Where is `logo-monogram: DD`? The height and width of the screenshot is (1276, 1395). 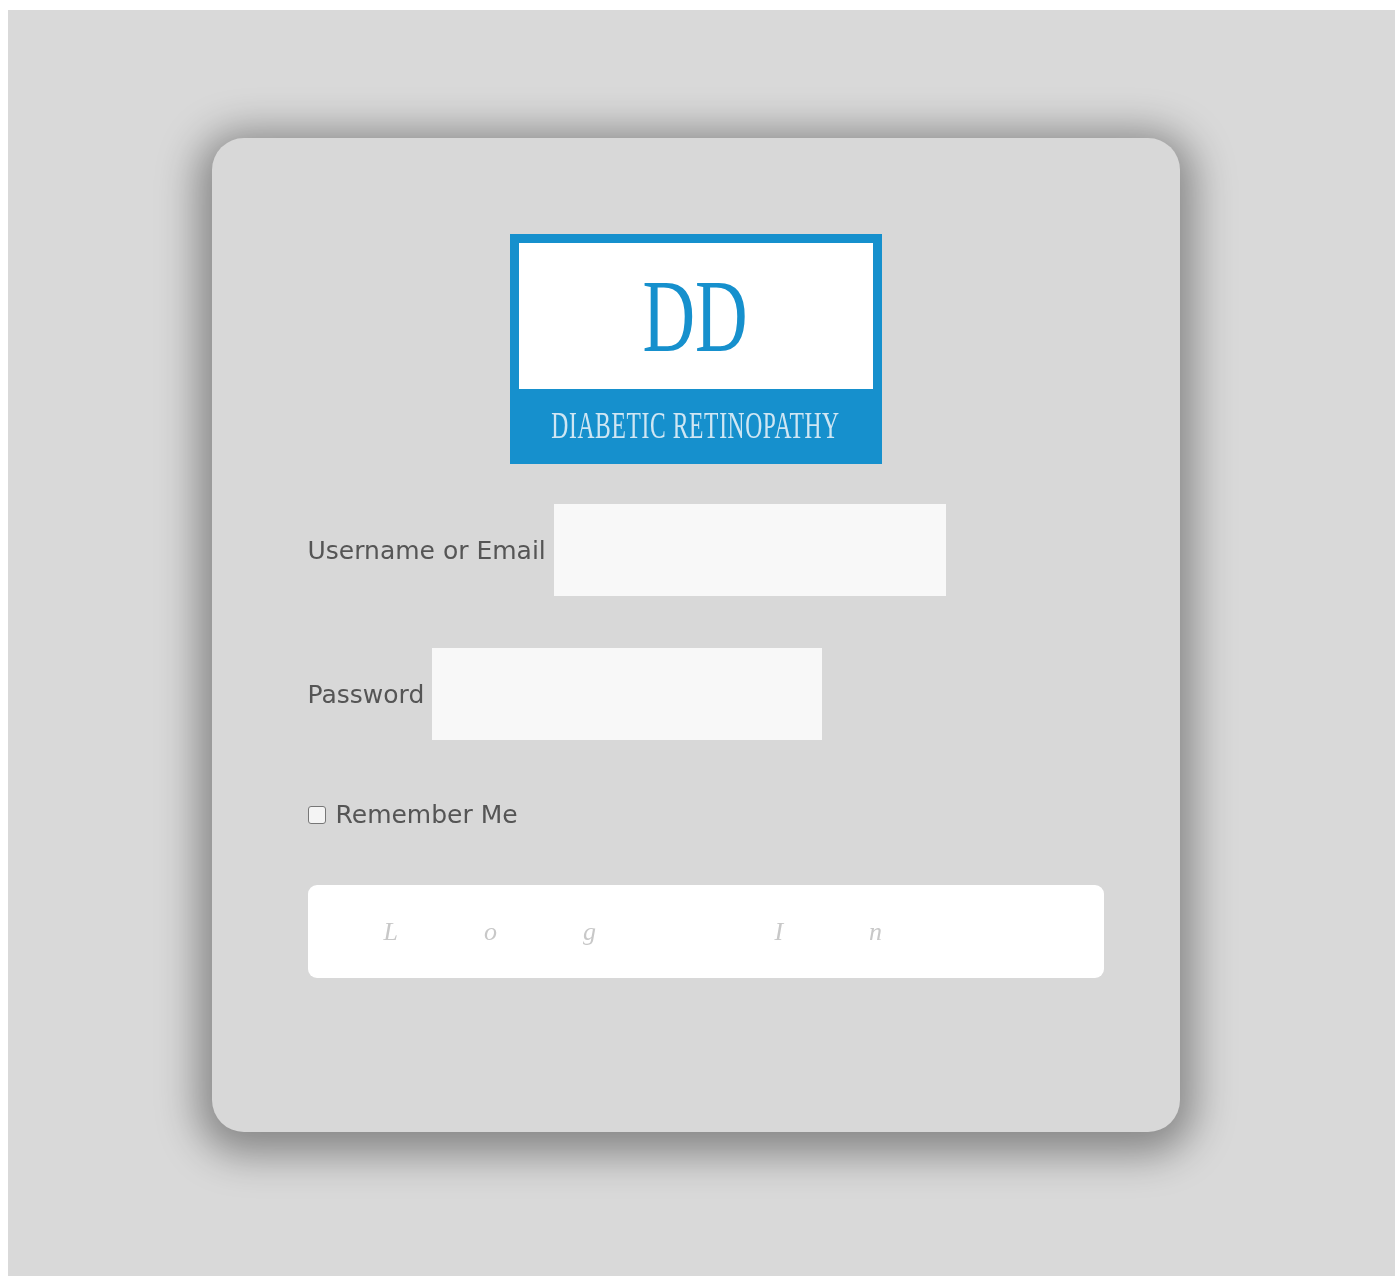 logo-monogram: DD is located at coordinates (695, 316).